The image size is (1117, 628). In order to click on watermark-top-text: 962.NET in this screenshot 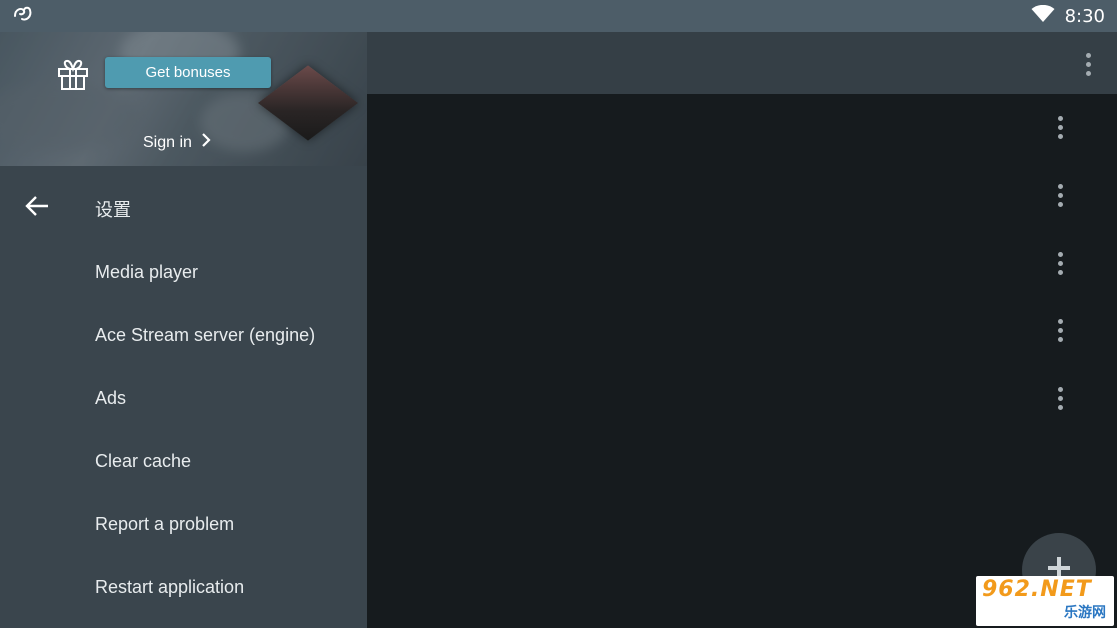, I will do `click(1037, 589)`.